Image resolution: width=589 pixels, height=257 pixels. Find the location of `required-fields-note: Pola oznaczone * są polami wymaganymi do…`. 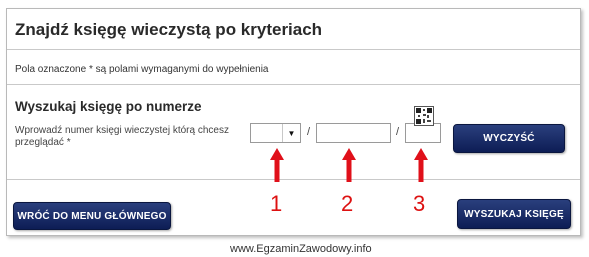

required-fields-note: Pola oznaczone * są polami wymaganymi do… is located at coordinates (142, 69).